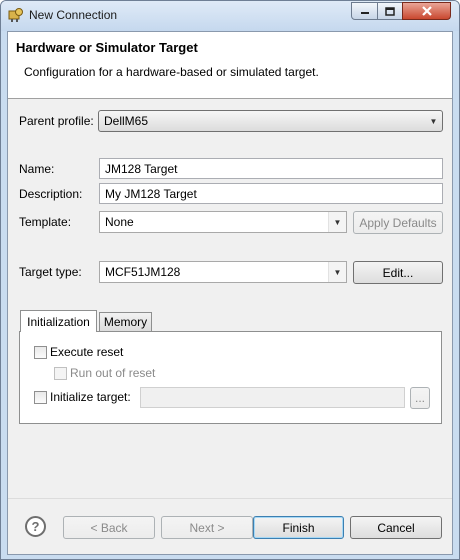 This screenshot has height=560, width=460. I want to click on maximize-button, so click(390, 11).